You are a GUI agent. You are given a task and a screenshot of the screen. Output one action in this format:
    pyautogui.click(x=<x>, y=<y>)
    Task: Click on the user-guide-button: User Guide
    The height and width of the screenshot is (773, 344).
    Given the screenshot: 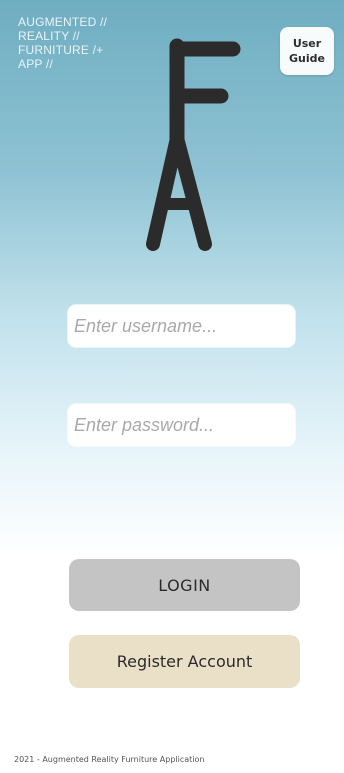 What is the action you would take?
    pyautogui.click(x=307, y=51)
    